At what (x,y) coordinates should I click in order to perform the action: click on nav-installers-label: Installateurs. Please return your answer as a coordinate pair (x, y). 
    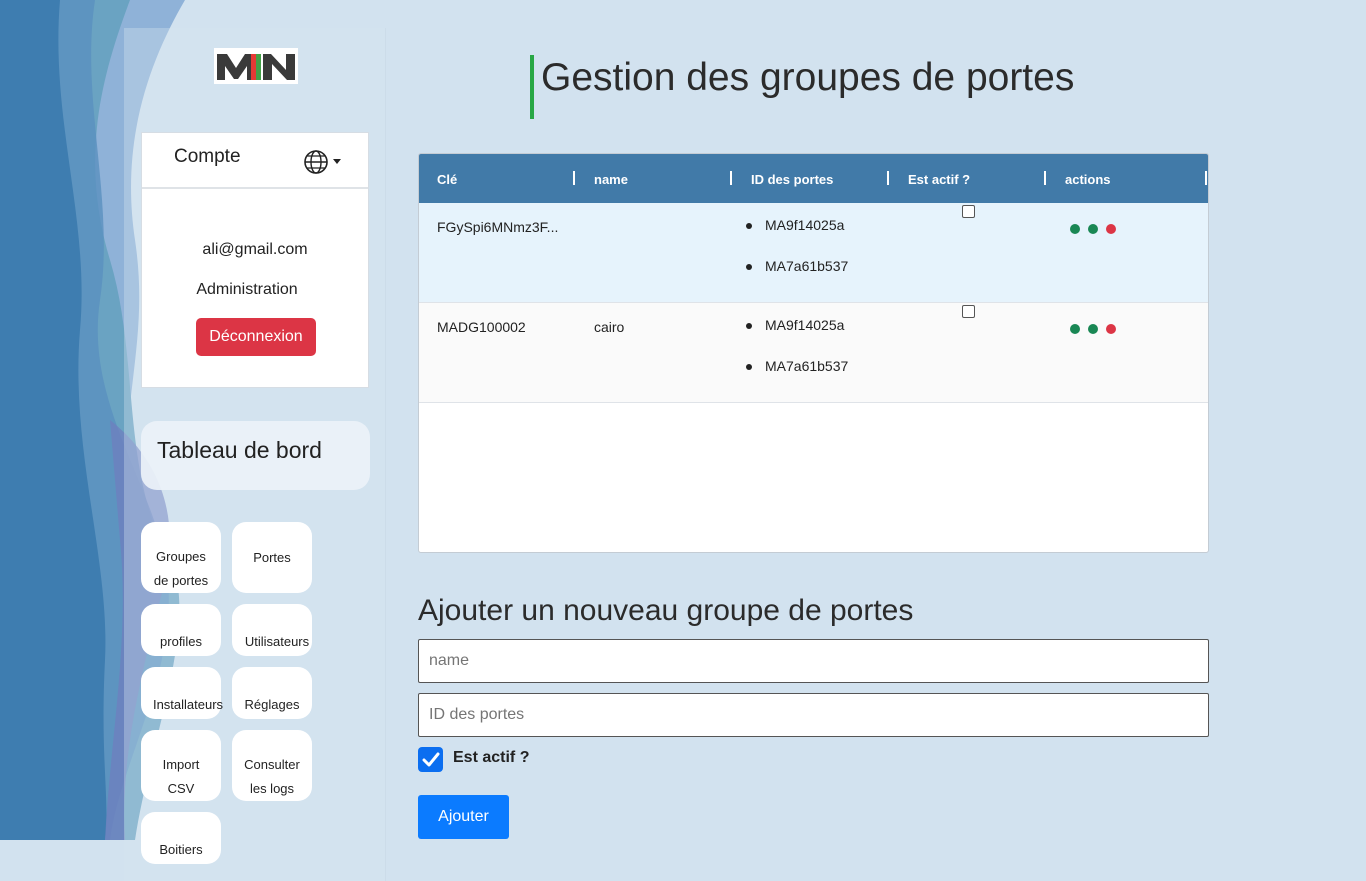
    Looking at the image, I should click on (188, 704).